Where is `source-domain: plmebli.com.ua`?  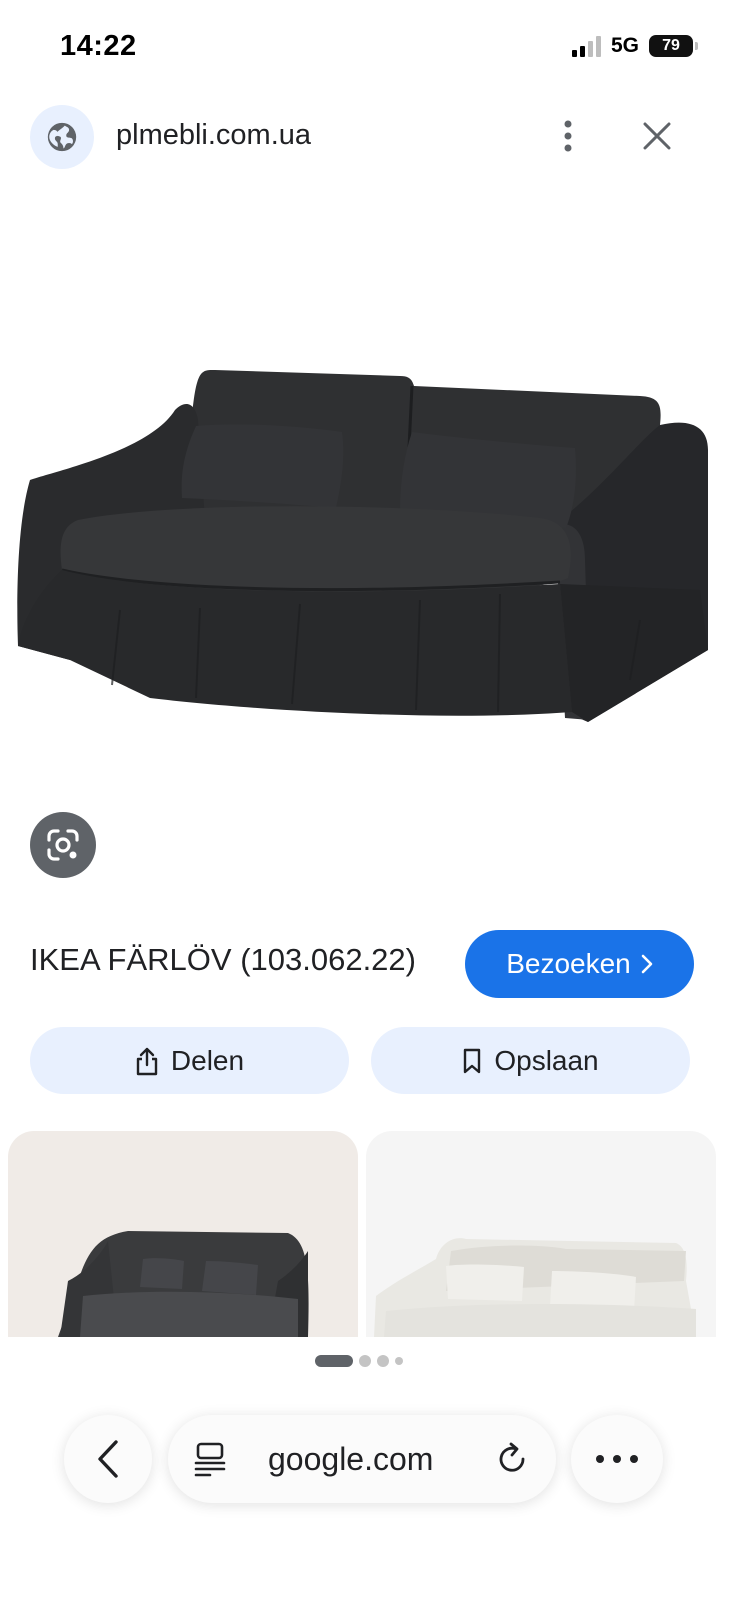 source-domain: plmebli.com.ua is located at coordinates (213, 135).